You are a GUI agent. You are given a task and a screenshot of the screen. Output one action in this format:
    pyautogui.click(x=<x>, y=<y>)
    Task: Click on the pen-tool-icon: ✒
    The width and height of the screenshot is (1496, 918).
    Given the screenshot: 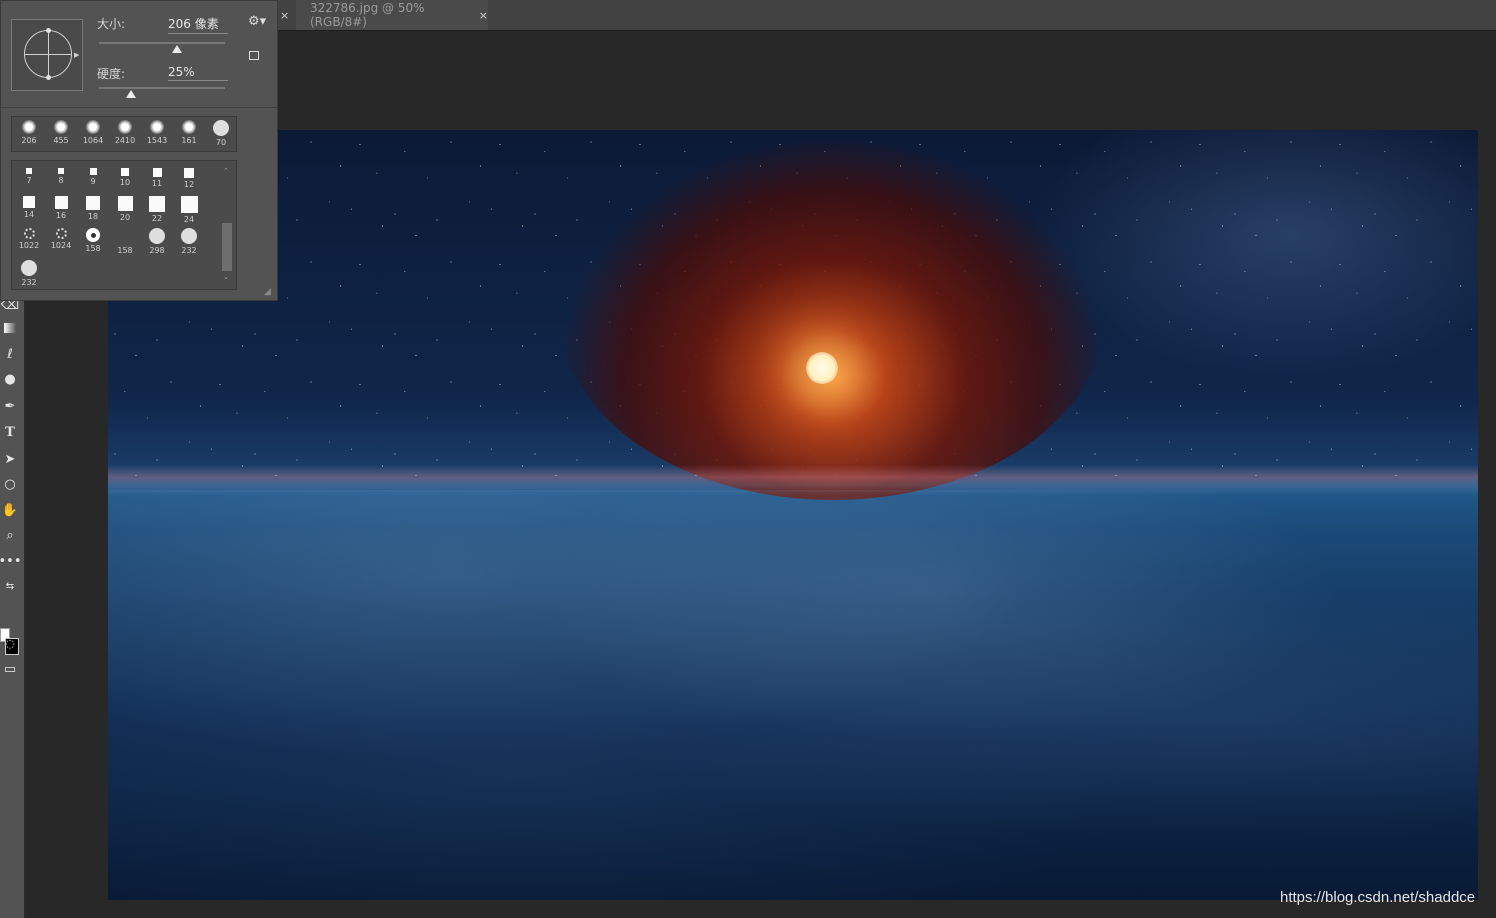 What is the action you would take?
    pyautogui.click(x=10, y=406)
    